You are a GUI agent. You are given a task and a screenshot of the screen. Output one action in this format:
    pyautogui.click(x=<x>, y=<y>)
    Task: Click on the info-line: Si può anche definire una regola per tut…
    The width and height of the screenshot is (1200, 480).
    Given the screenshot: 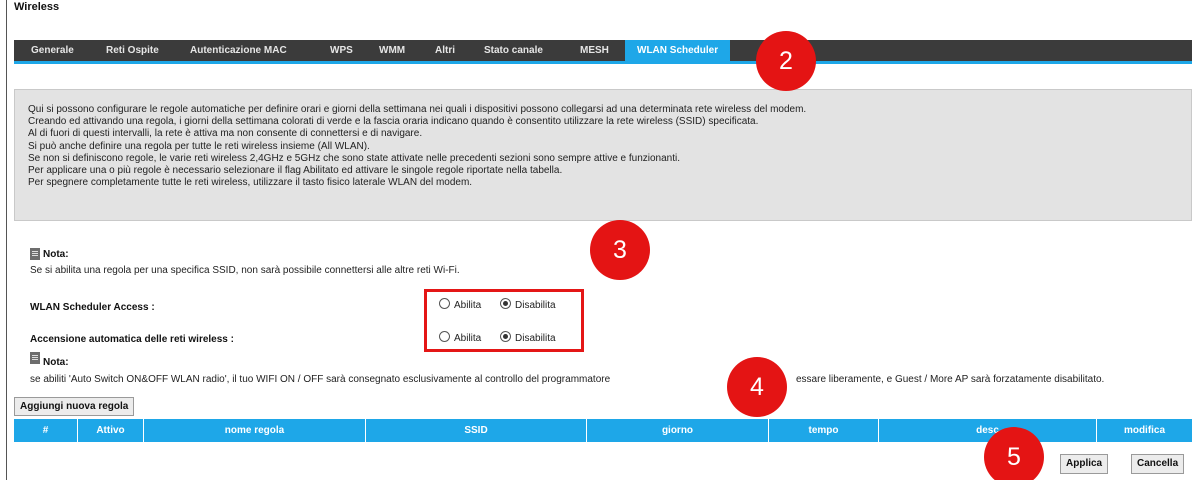 What is the action you would take?
    pyautogui.click(x=199, y=146)
    